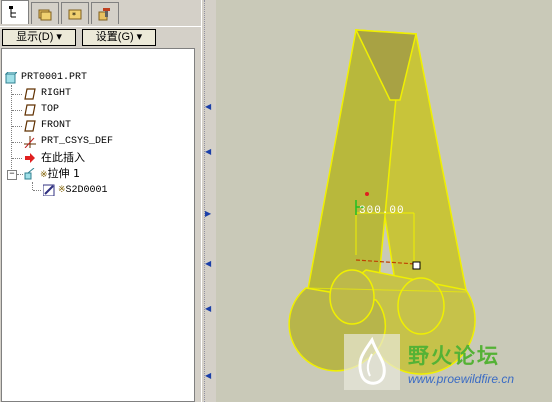 This screenshot has width=552, height=402. I want to click on tools-icon, so click(104, 14).